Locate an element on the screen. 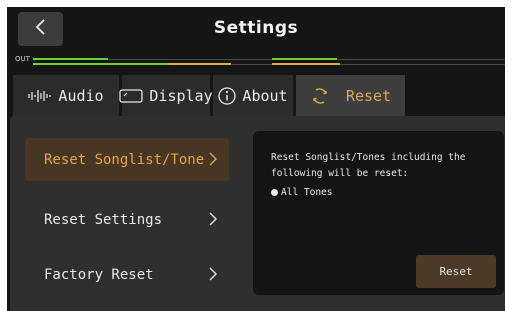 This screenshot has height=311, width=512. tab-about: About is located at coordinates (253, 95).